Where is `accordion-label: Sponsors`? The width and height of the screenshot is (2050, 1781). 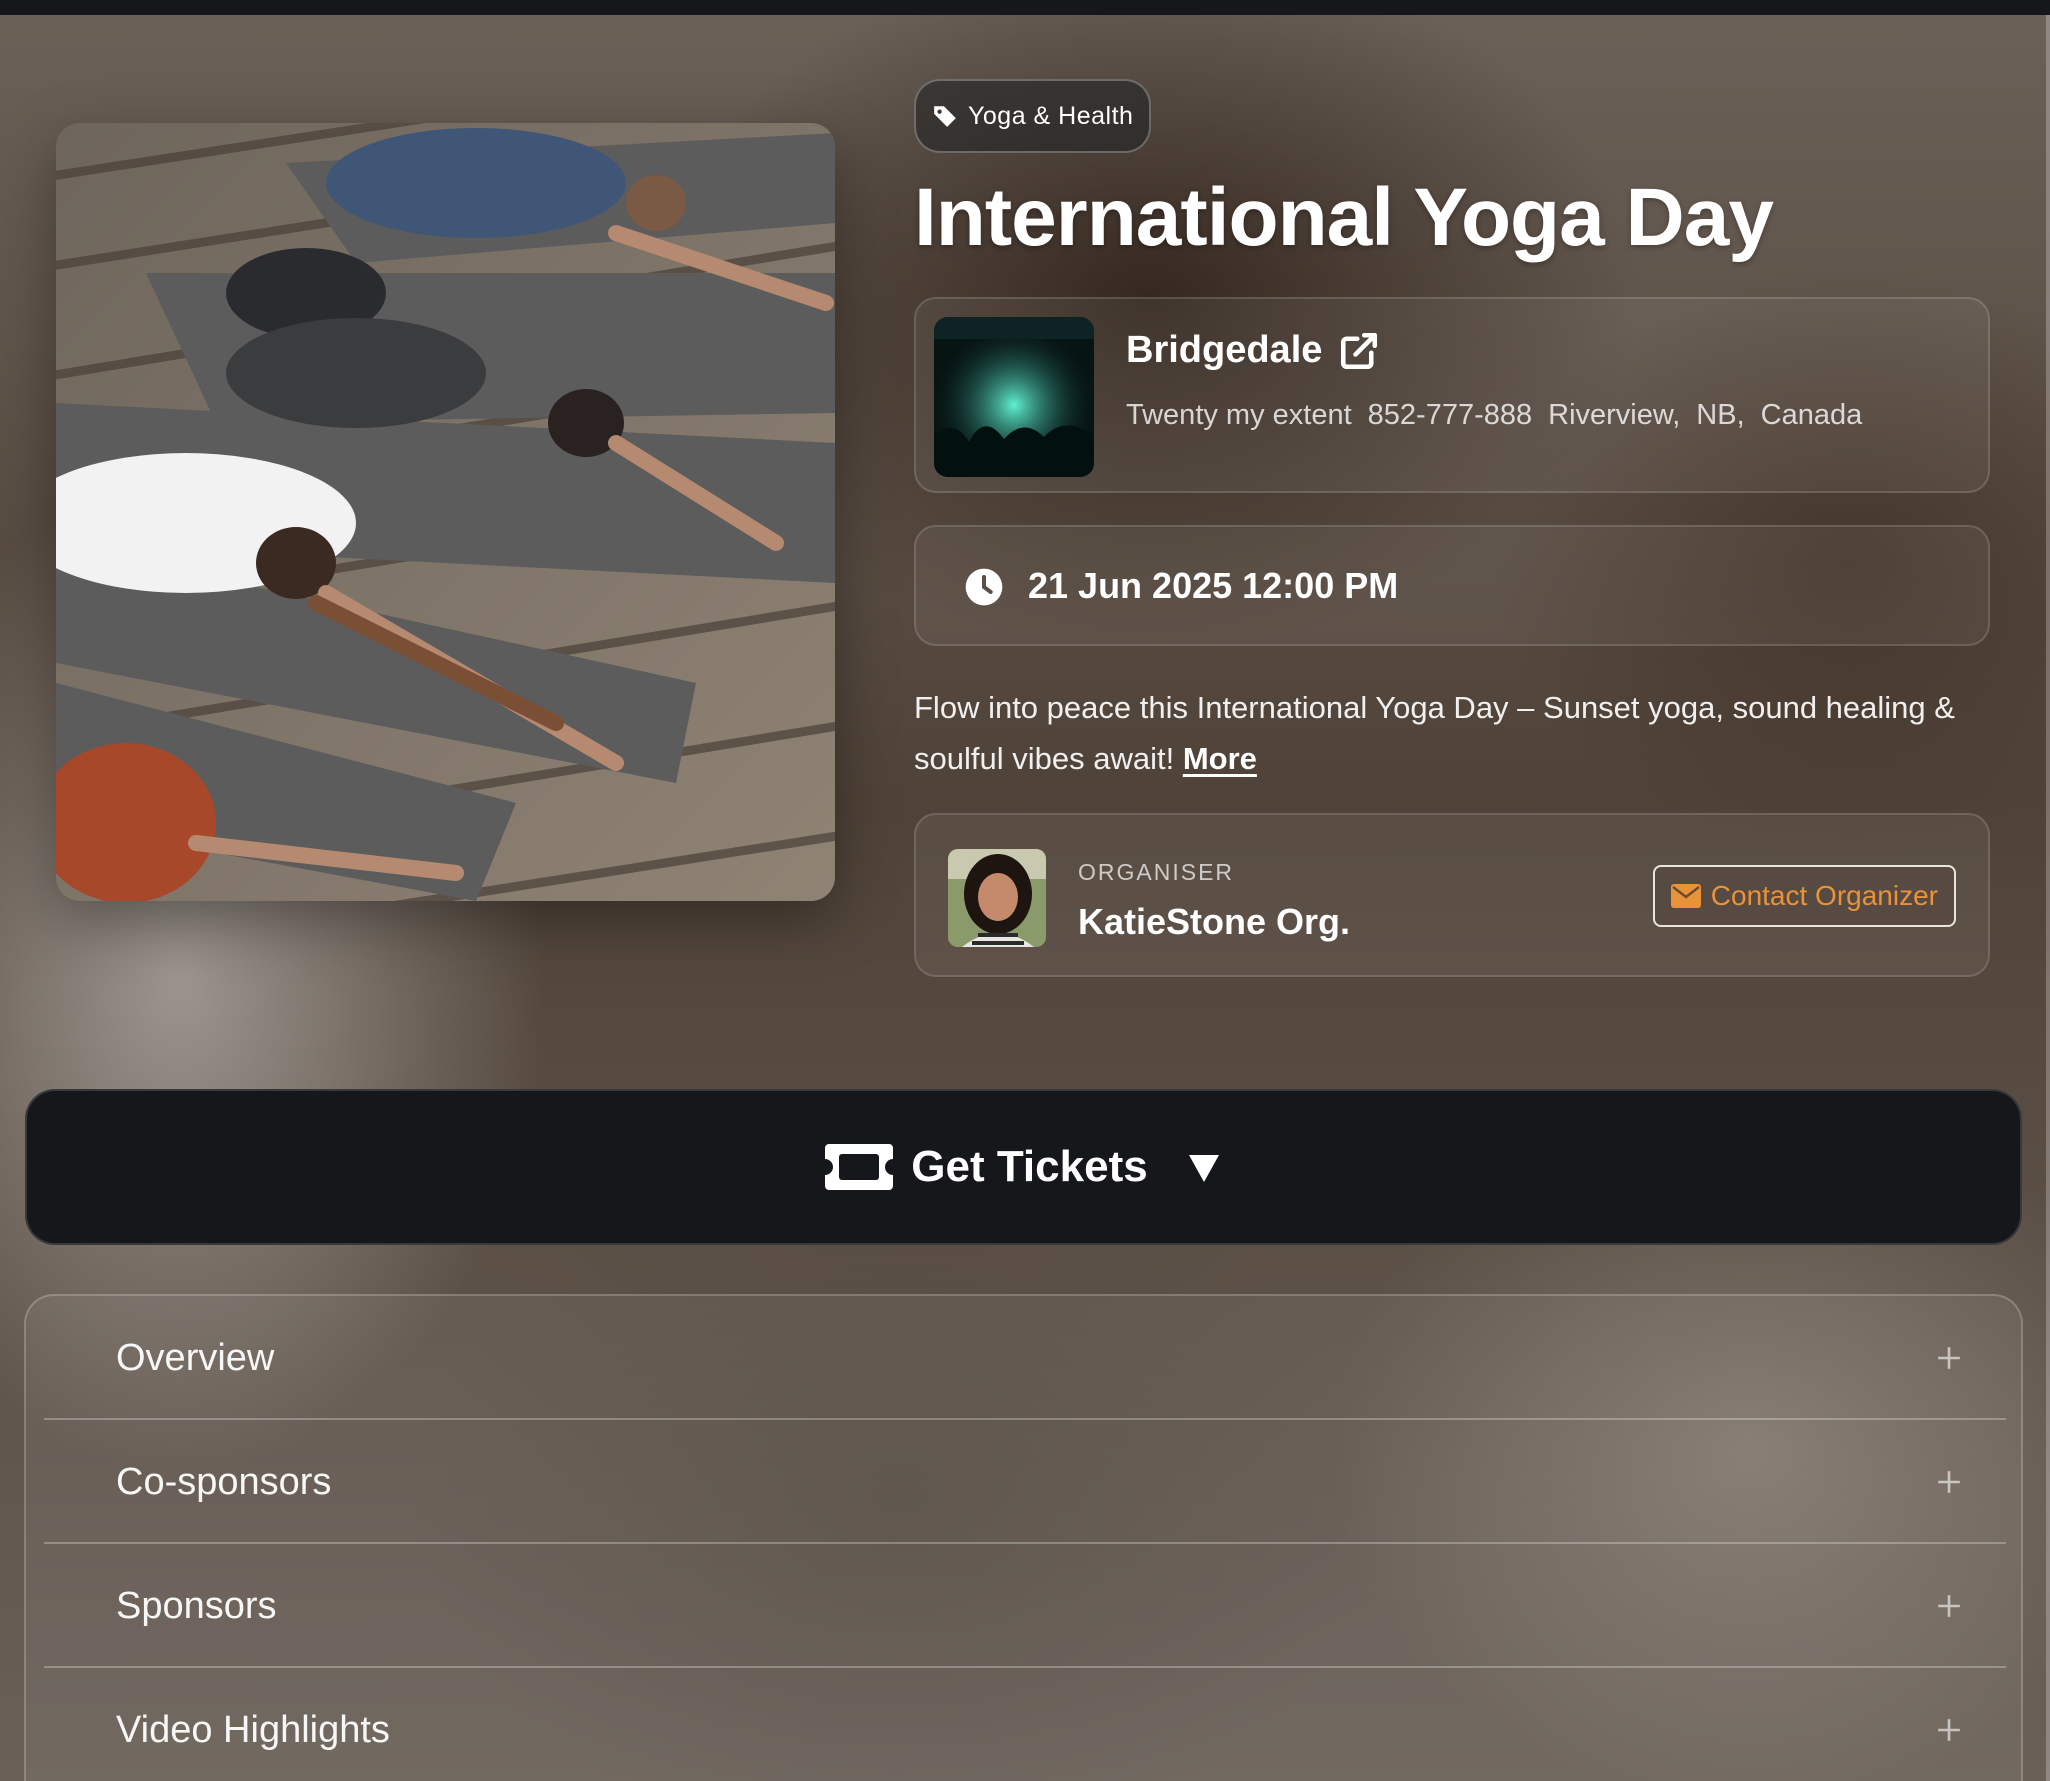 accordion-label: Sponsors is located at coordinates (196, 1605).